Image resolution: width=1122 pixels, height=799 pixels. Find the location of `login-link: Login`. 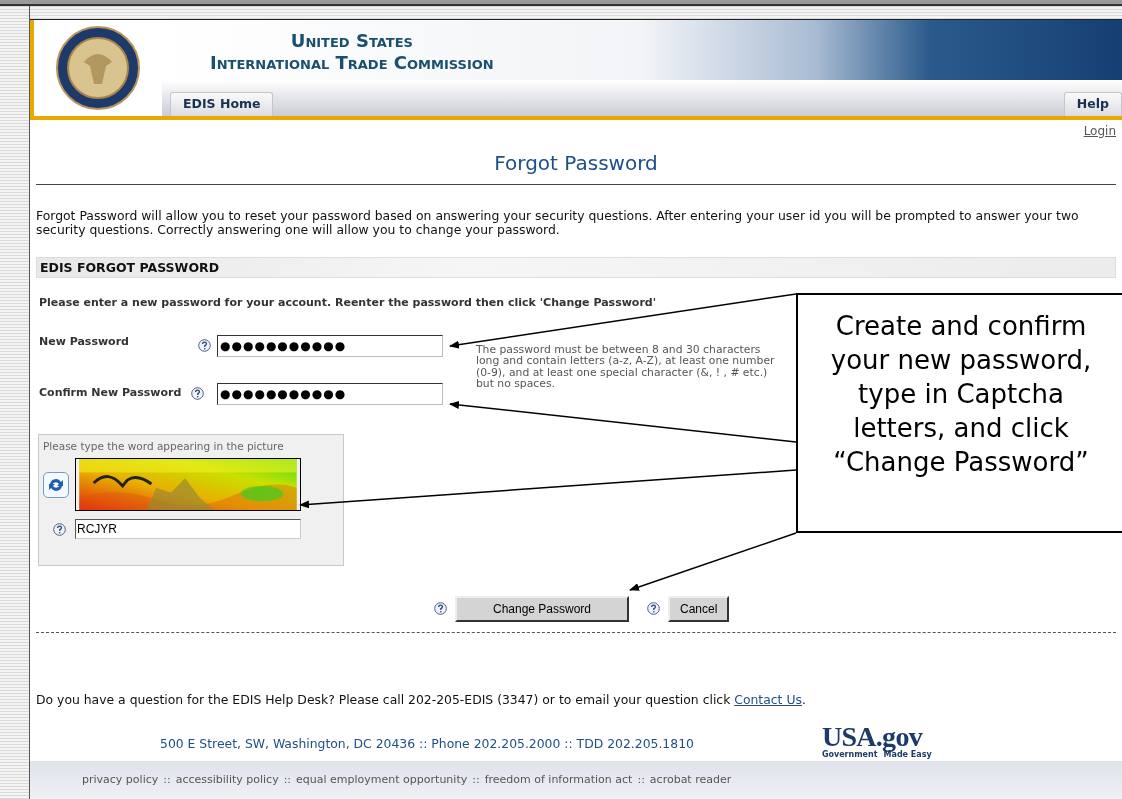

login-link: Login is located at coordinates (1099, 132).